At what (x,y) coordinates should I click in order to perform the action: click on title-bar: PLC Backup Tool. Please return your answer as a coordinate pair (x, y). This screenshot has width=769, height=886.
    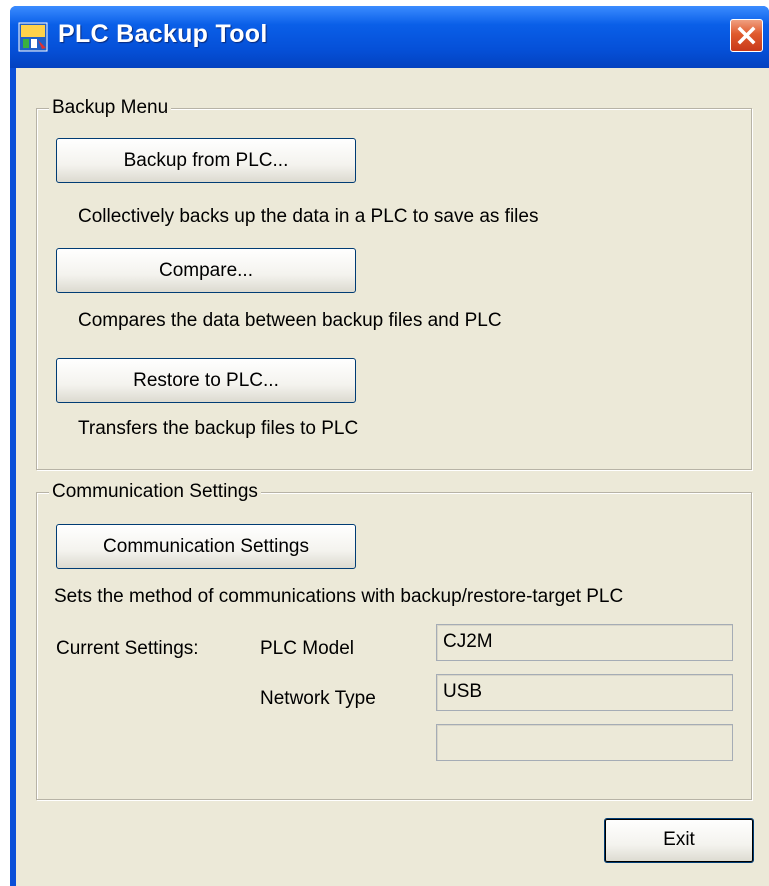
    Looking at the image, I should click on (389, 37).